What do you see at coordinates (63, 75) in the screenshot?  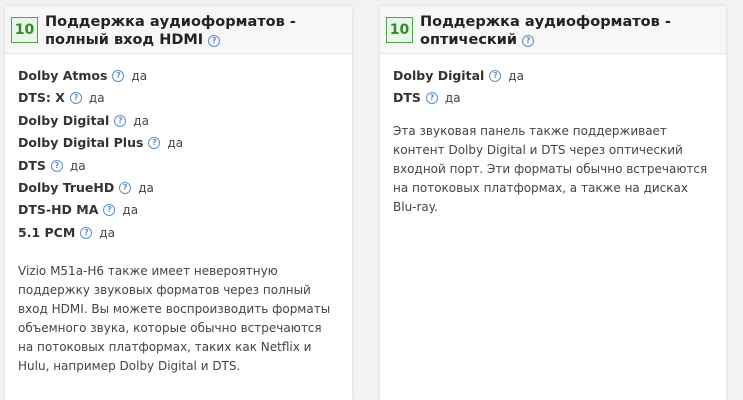 I see `format-label: Dolby Atmos` at bounding box center [63, 75].